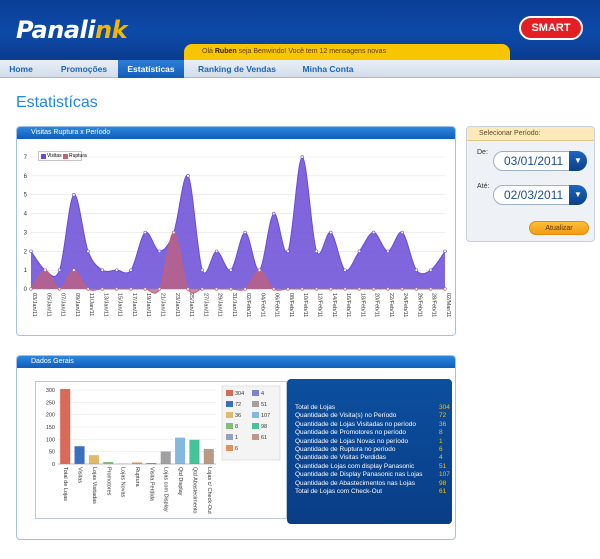 This screenshot has height=559, width=600. Describe the element at coordinates (340, 458) in the screenshot. I see `stat-label: Quantidade de Visitas Perdidas` at that location.